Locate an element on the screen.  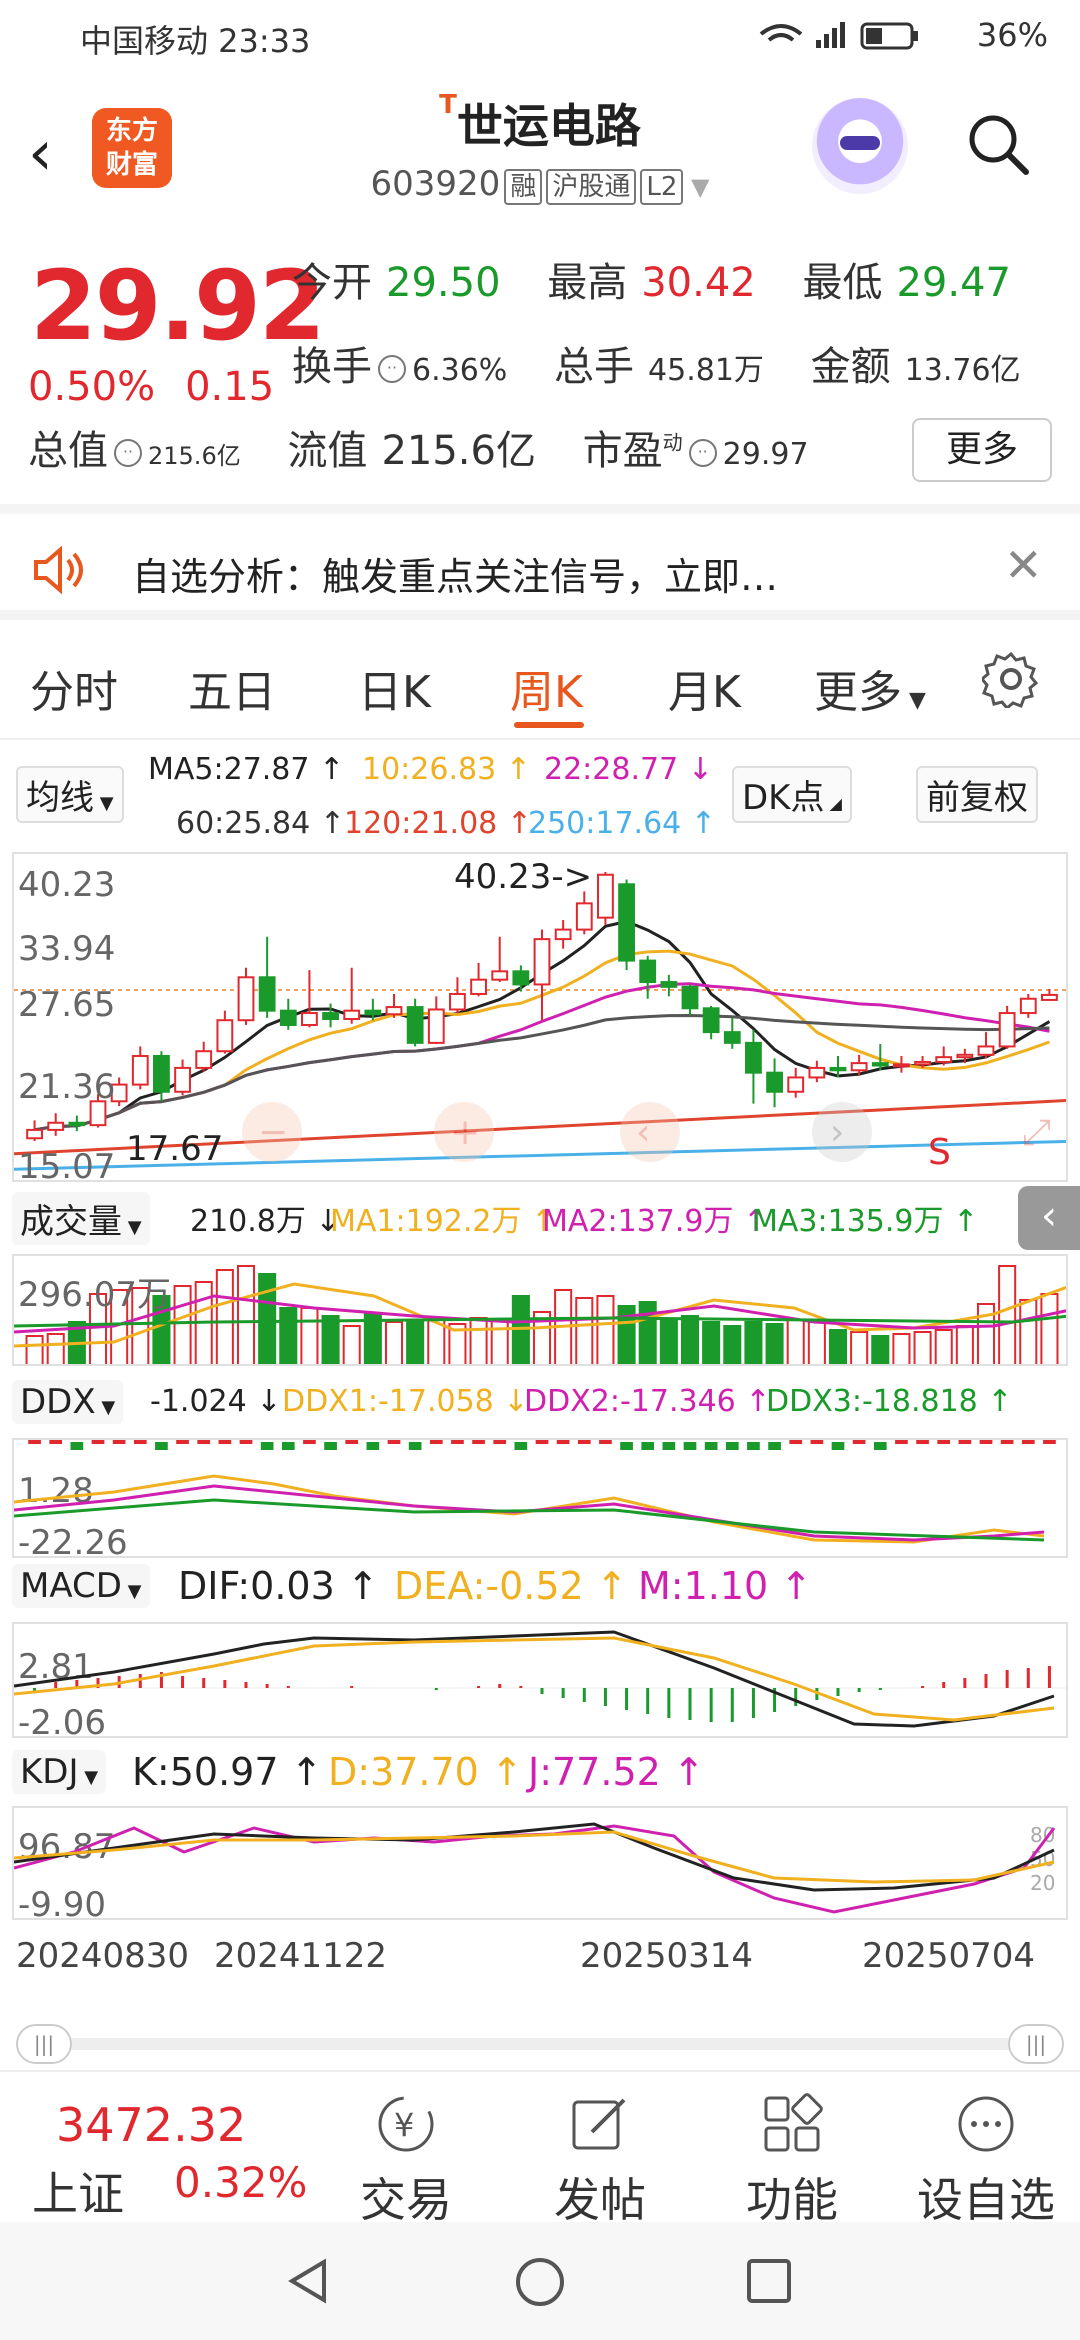
volume-chart: 296.07万 is located at coordinates (540, 1310).